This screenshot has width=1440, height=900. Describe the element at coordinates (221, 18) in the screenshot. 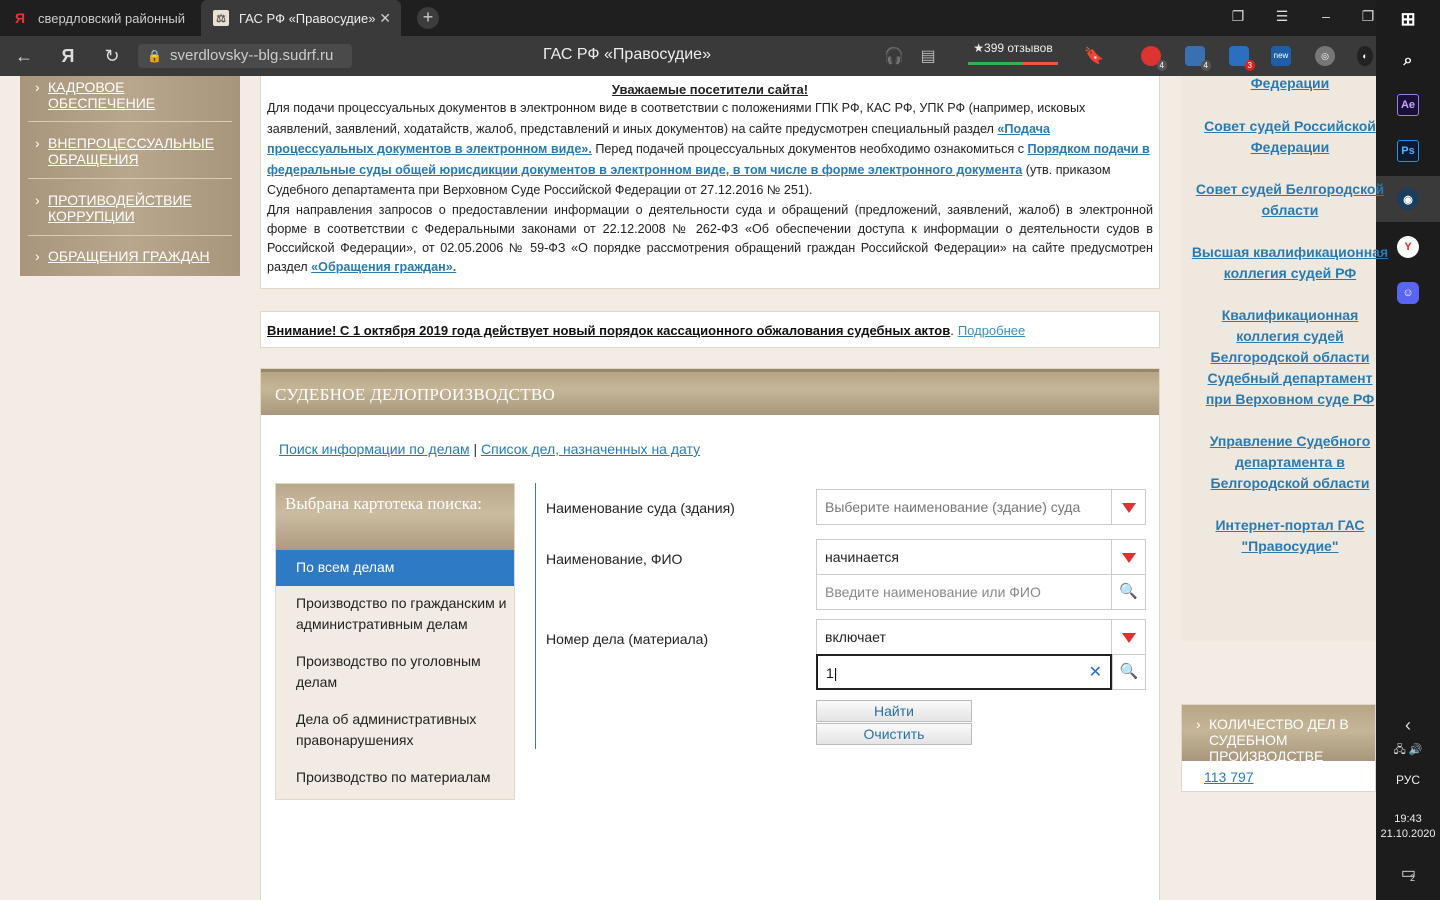

I see `scales-favicon-icon: ⚖` at that location.